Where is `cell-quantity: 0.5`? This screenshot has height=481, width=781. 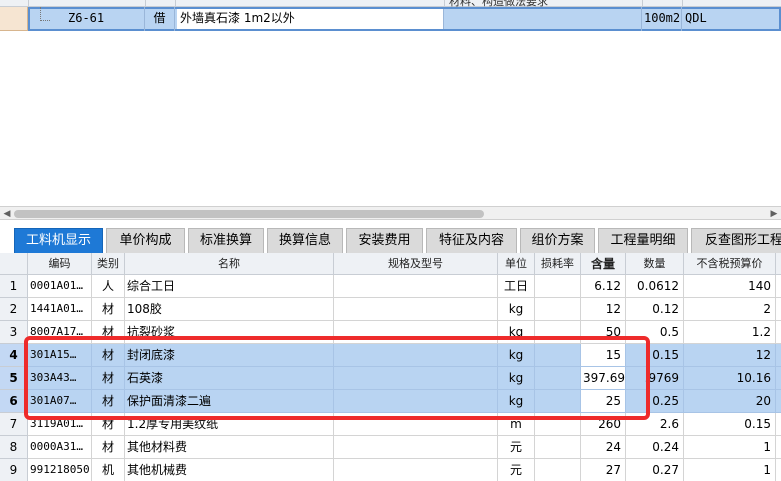 cell-quantity: 0.5 is located at coordinates (655, 332).